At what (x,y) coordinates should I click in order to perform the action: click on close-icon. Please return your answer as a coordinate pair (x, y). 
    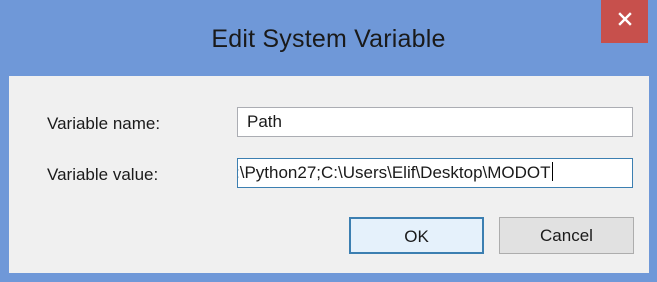
    Looking at the image, I should click on (624, 21).